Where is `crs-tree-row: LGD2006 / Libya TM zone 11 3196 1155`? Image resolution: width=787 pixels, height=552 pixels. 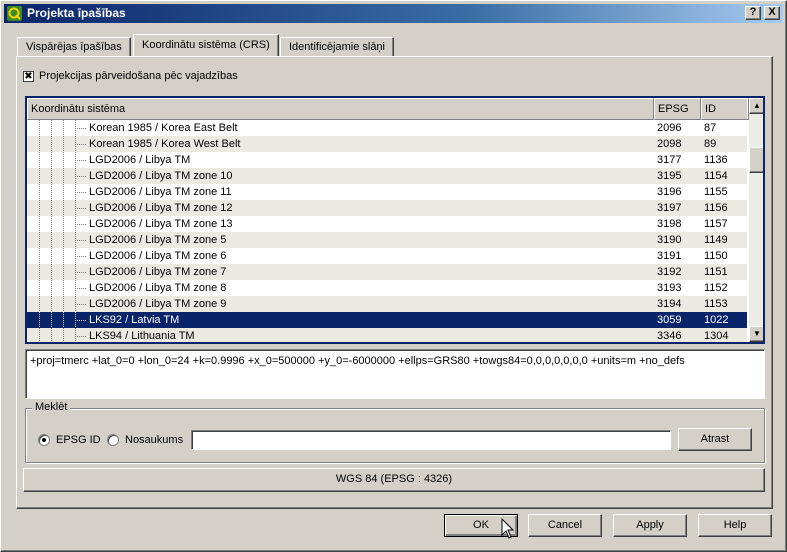
crs-tree-row: LGD2006 / Libya TM zone 11 3196 1155 is located at coordinates (387, 192).